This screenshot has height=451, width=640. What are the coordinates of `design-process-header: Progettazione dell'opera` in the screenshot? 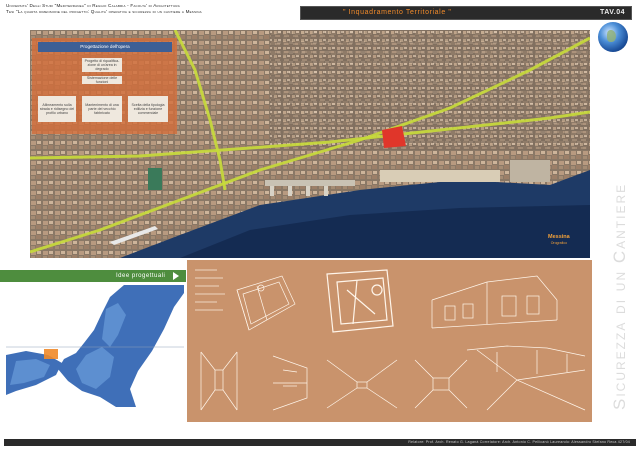 It's located at (105, 47).